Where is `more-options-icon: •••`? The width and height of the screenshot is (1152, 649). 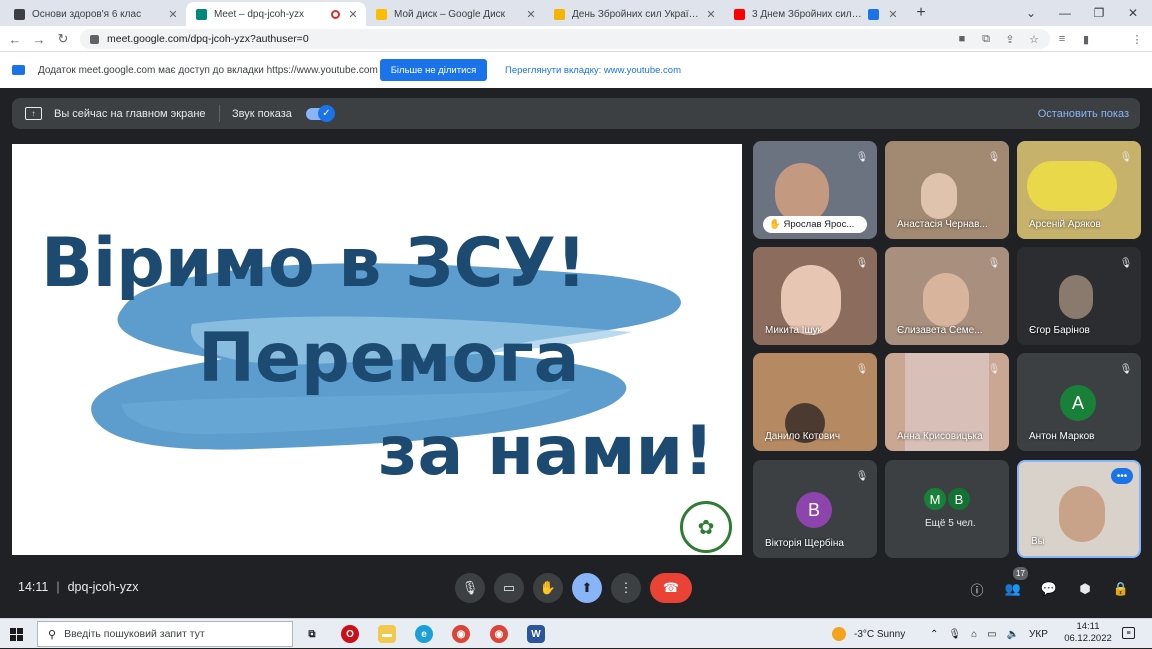 more-options-icon: ••• is located at coordinates (1122, 476).